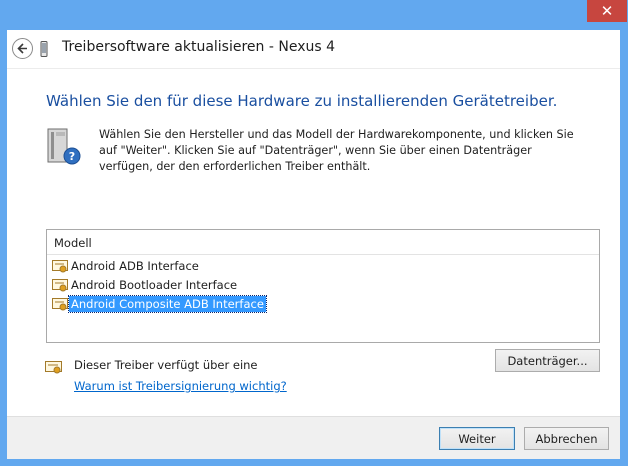 This screenshot has width=628, height=466. I want to click on button-bar: Weiter Abbrechen, so click(313, 437).